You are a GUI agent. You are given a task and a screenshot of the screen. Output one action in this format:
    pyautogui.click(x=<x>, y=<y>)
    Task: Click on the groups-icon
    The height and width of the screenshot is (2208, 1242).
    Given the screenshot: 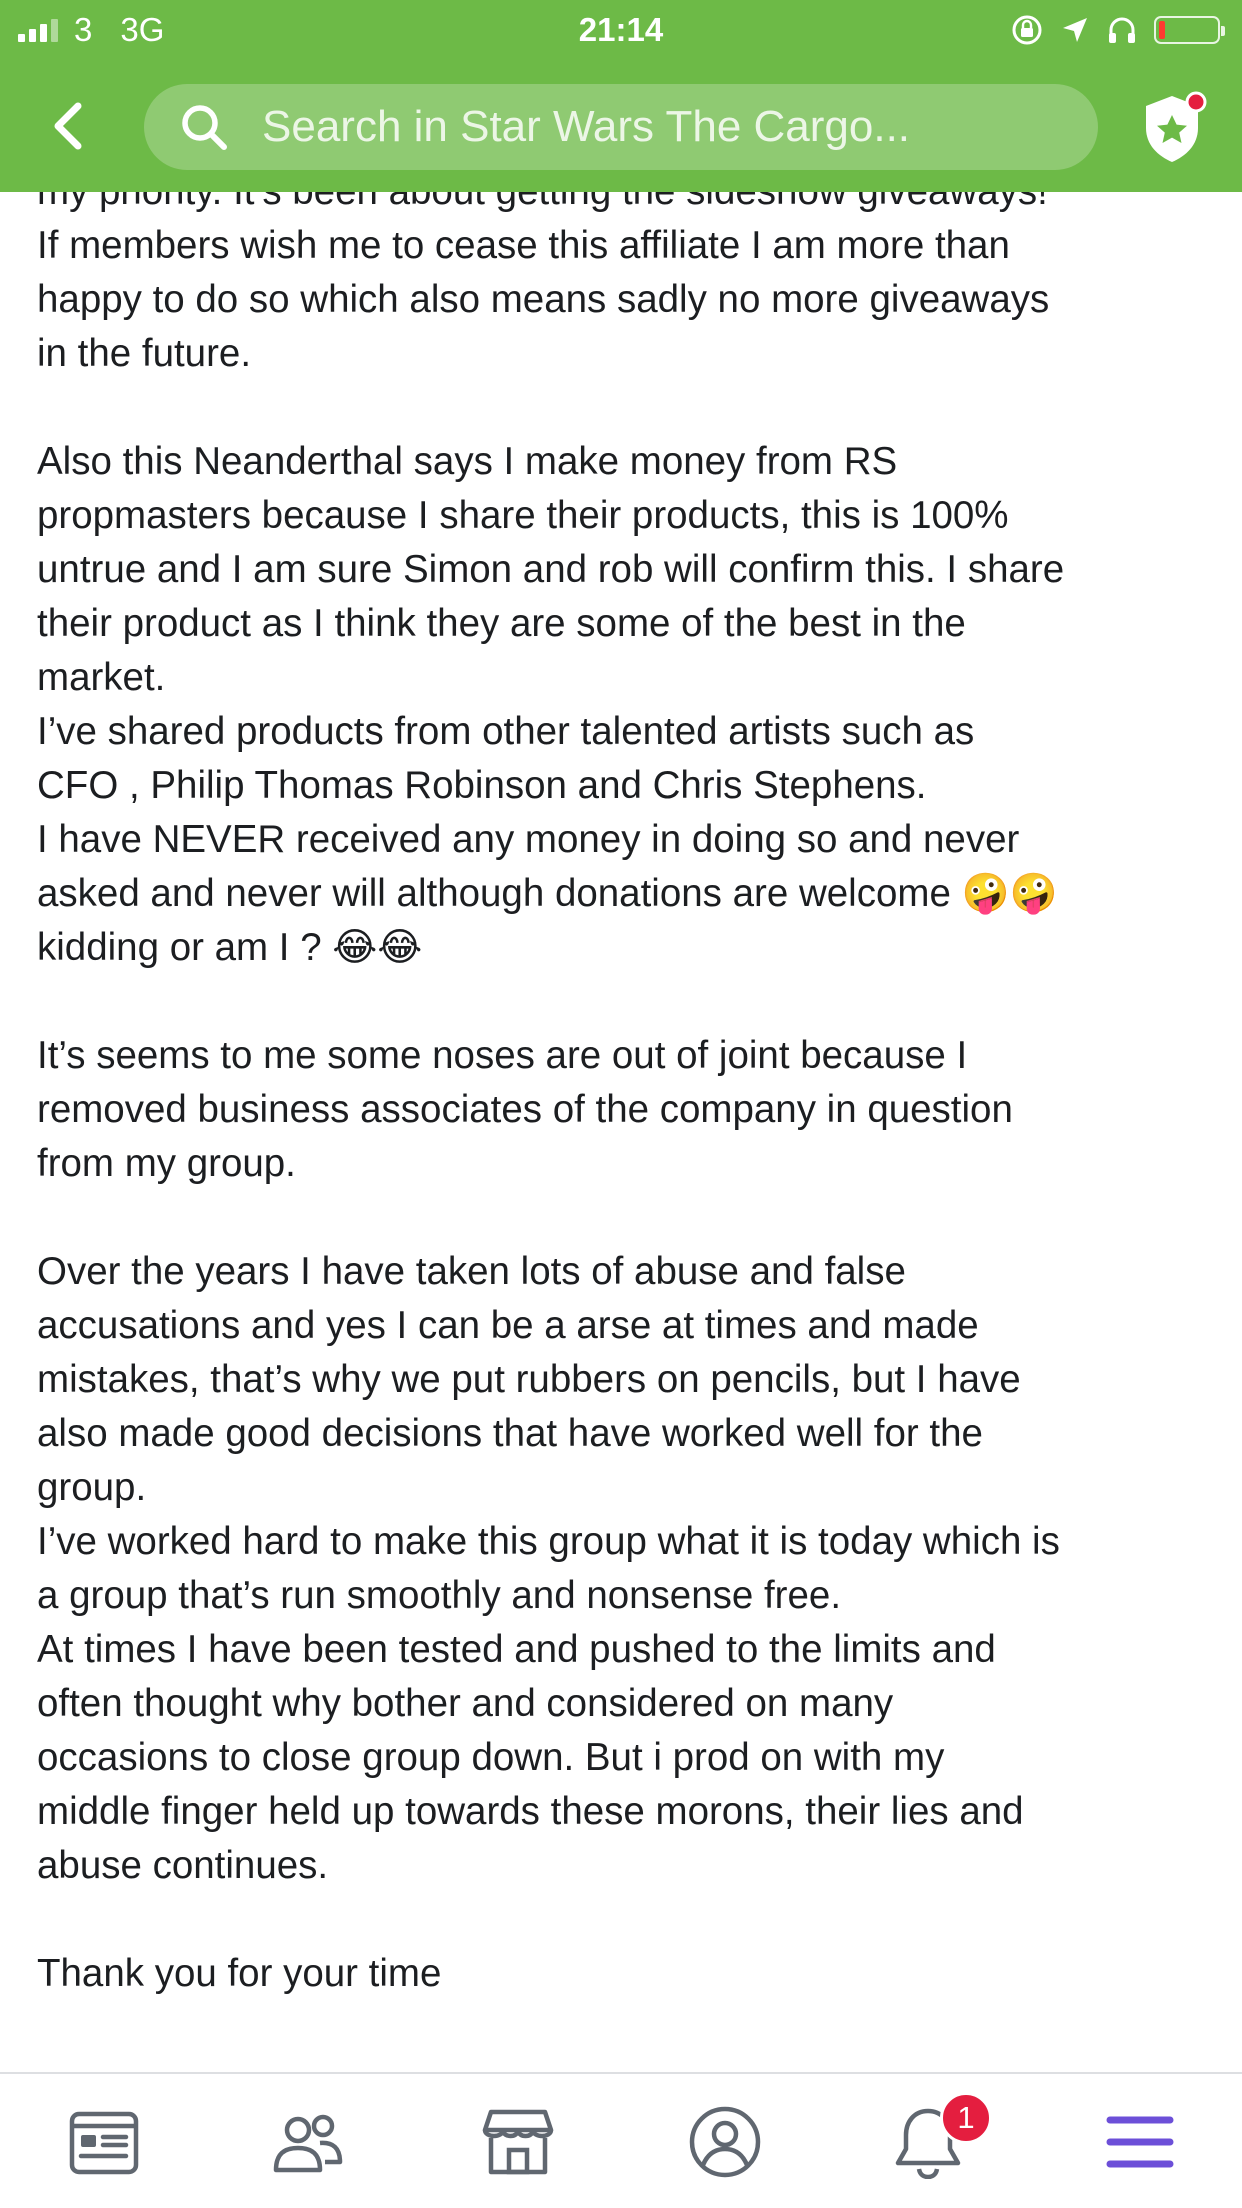 What is the action you would take?
    pyautogui.click(x=308, y=2143)
    